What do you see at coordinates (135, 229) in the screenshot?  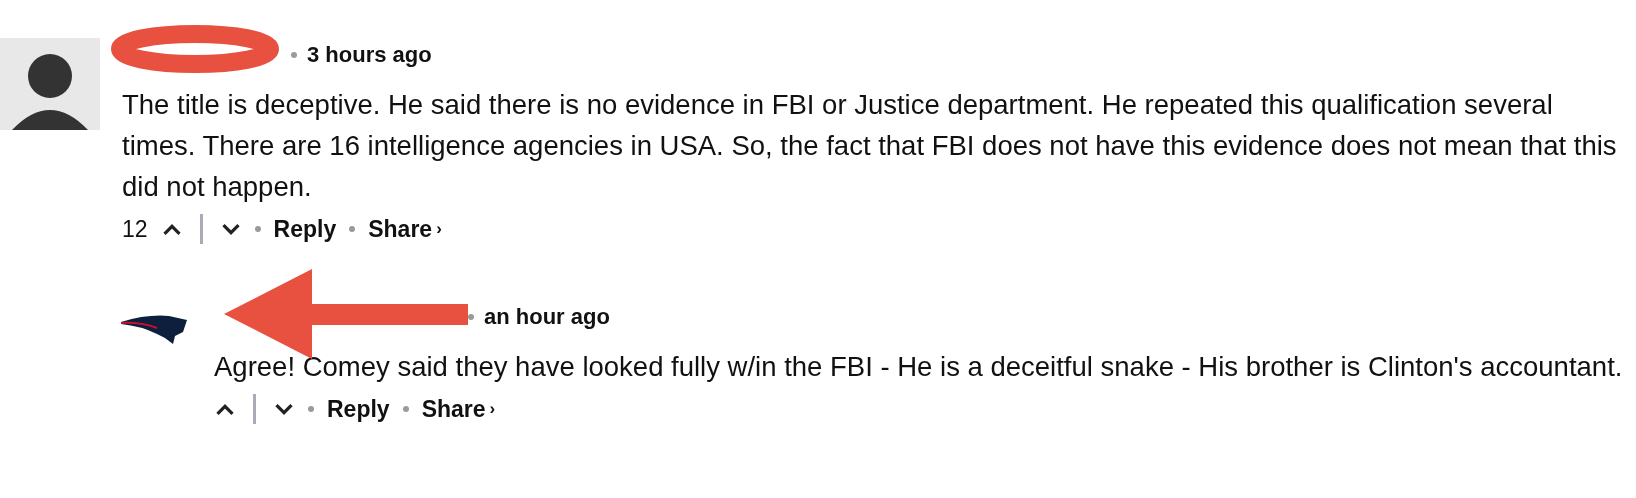 I see `vote-count: 12` at bounding box center [135, 229].